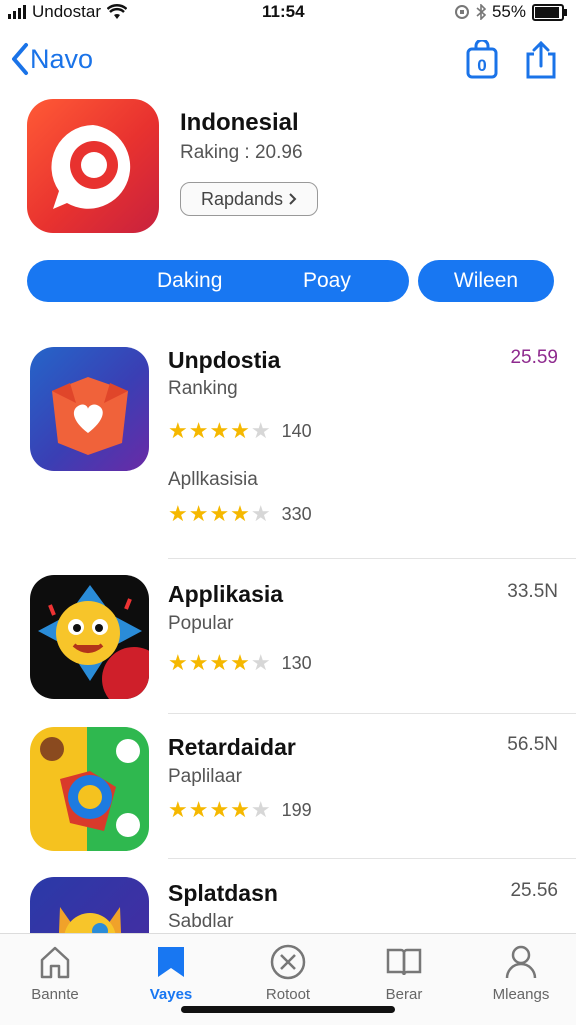  I want to click on chat-bubble-icon, so click(91, 167).